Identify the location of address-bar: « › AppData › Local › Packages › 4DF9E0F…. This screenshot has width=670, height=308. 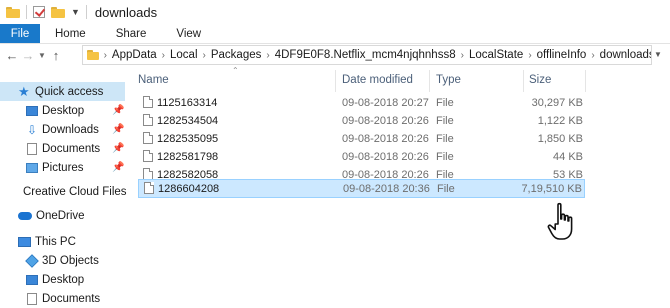
(367, 55).